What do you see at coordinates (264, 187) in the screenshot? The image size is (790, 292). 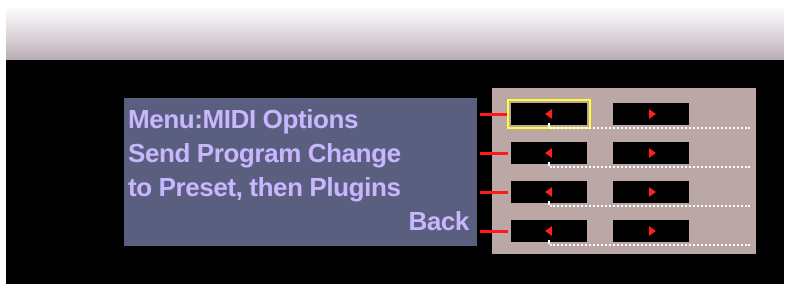 I see `lcd-line-option-value: to Preset, then Plugins` at bounding box center [264, 187].